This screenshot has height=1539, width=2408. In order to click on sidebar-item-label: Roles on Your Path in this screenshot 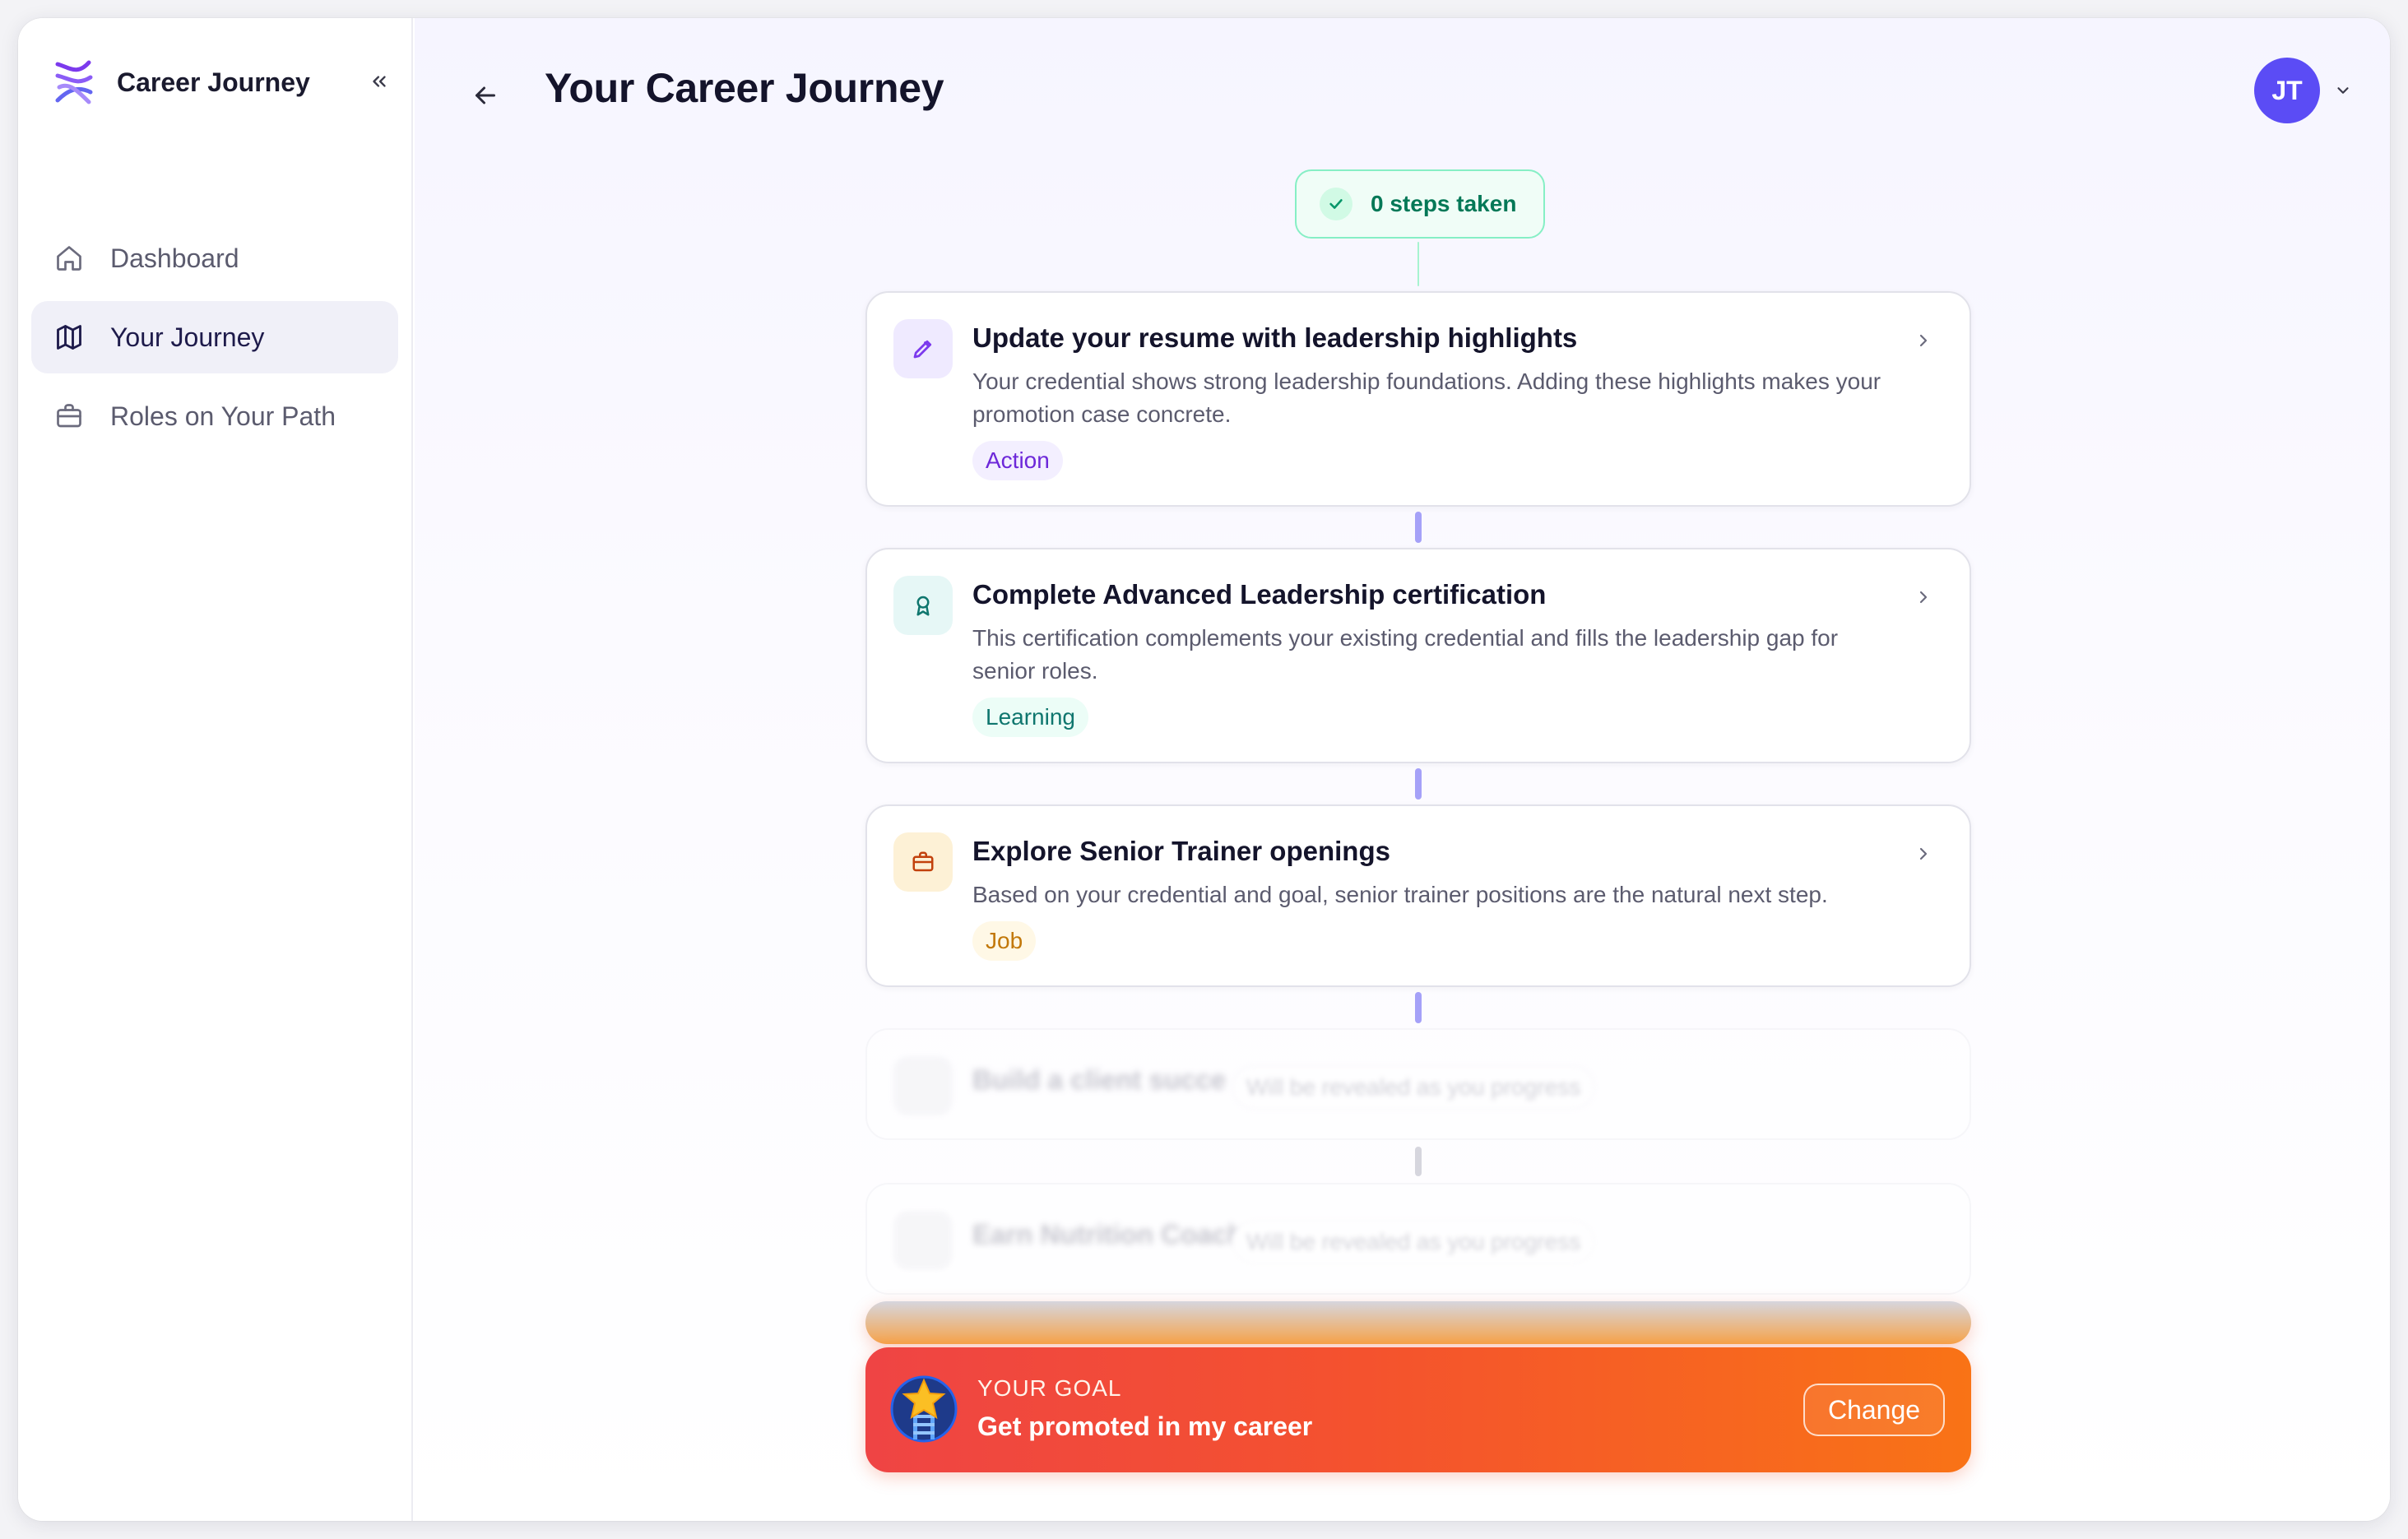, I will do `click(223, 416)`.